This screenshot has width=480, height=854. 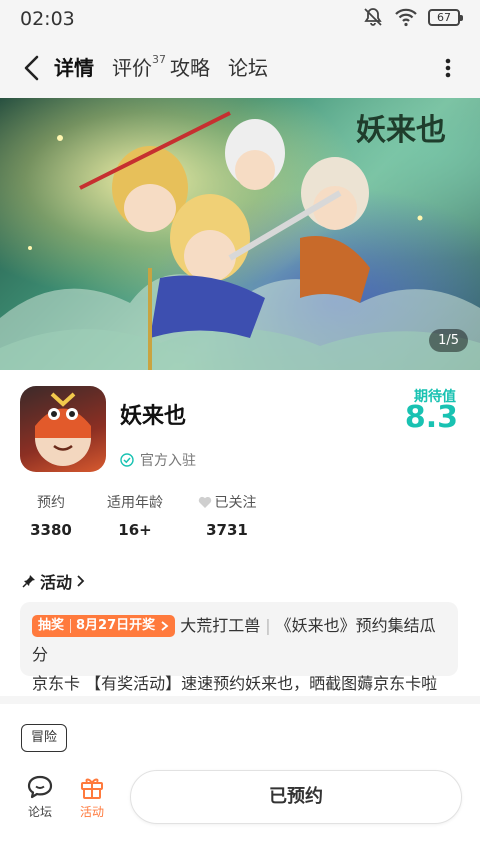 I want to click on status-time: 02:03, so click(x=47, y=19).